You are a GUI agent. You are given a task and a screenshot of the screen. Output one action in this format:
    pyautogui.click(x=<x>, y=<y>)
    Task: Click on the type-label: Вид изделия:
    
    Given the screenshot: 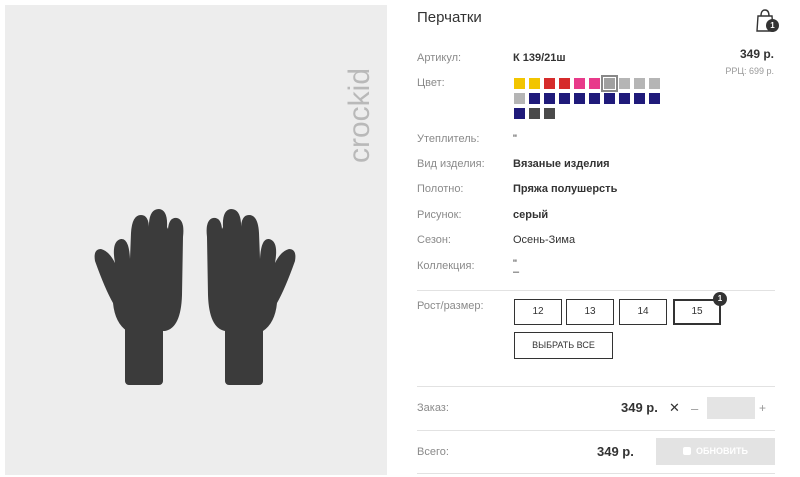 What is the action you would take?
    pyautogui.click(x=451, y=164)
    